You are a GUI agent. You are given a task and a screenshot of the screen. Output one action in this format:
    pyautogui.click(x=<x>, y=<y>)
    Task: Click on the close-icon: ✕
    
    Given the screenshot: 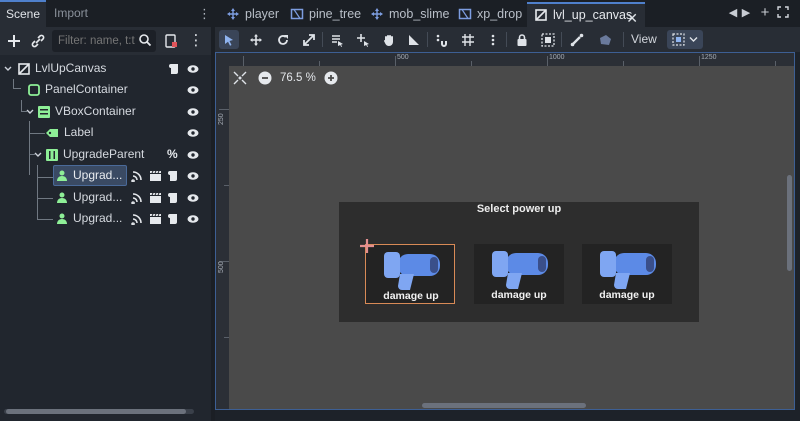 What is the action you would take?
    pyautogui.click(x=632, y=18)
    